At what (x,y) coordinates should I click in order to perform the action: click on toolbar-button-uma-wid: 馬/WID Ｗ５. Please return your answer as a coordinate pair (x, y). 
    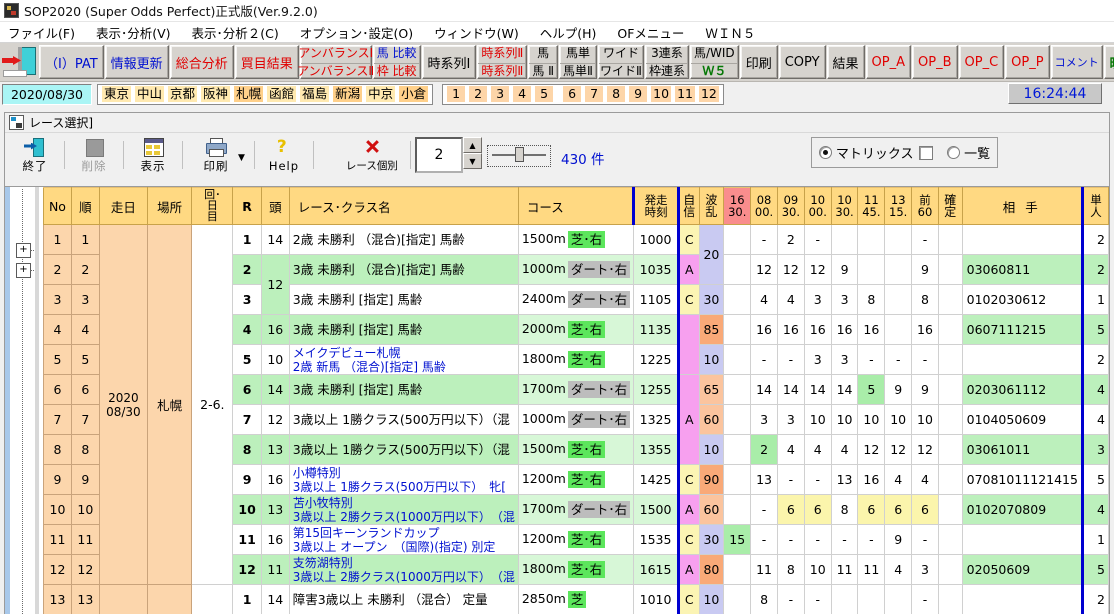
    Looking at the image, I should click on (714, 62).